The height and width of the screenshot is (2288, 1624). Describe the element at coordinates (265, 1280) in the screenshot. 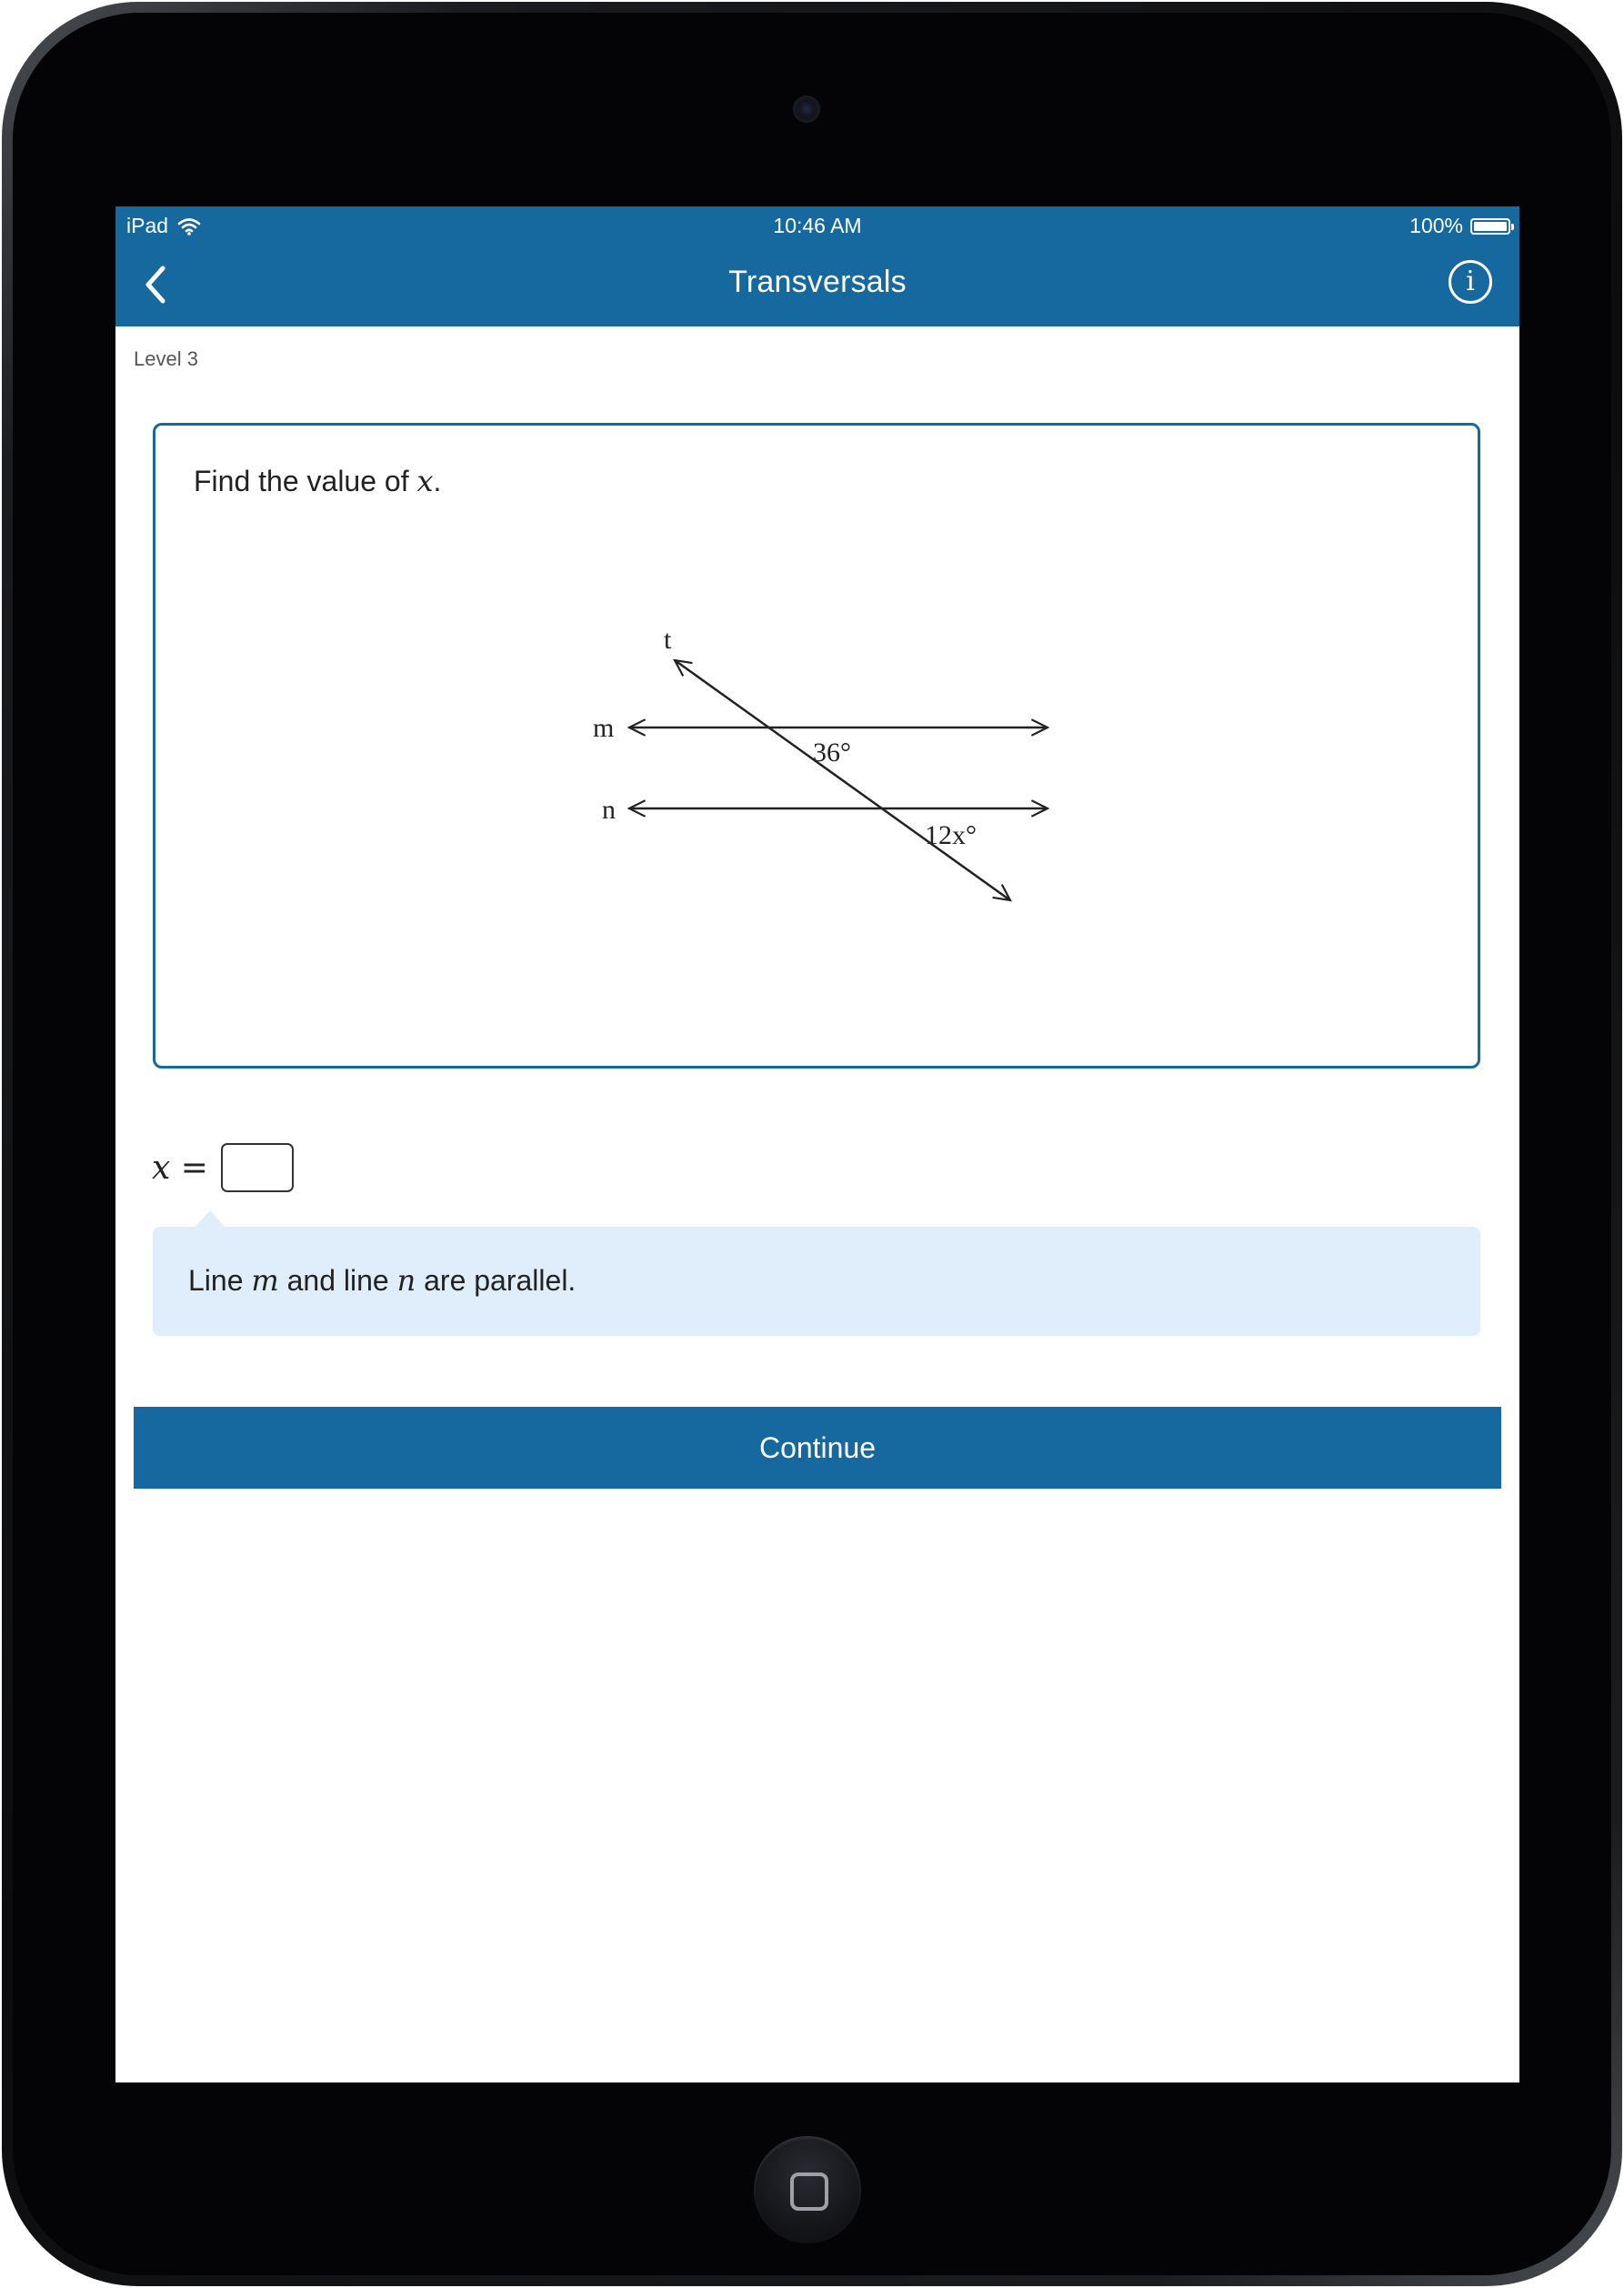

I see `hint-var-m: m` at that location.